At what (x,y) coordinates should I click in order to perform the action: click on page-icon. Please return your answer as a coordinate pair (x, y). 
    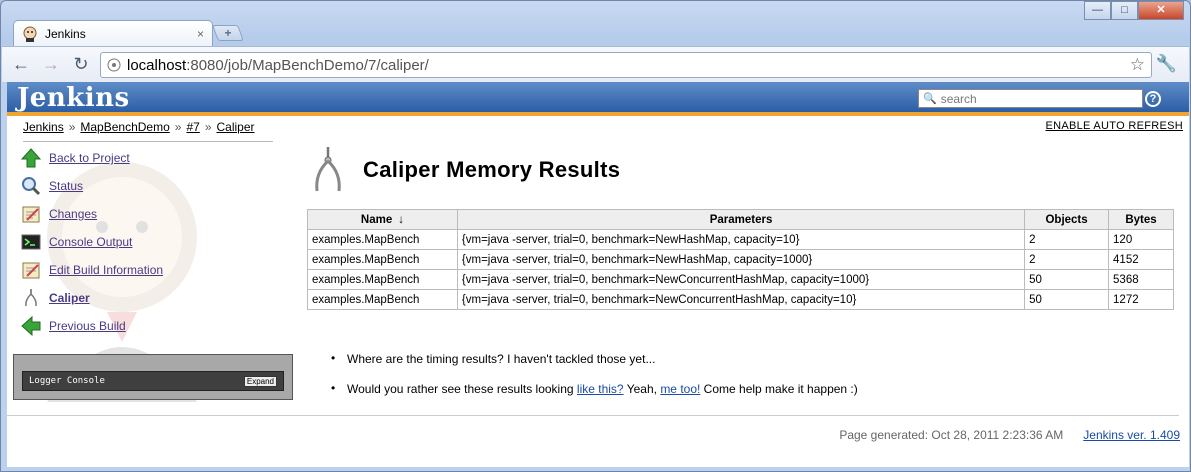
    Looking at the image, I should click on (114, 65).